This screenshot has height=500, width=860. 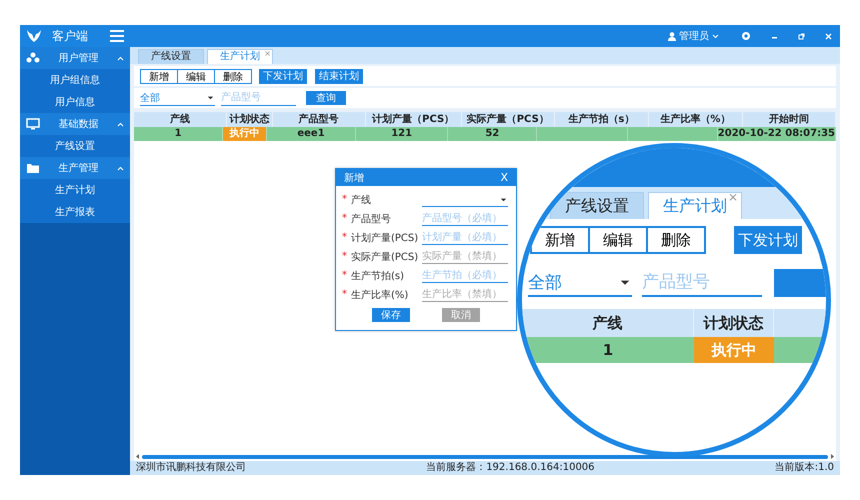 What do you see at coordinates (804, 468) in the screenshot?
I see `version-label: 当前版本:1.0` at bounding box center [804, 468].